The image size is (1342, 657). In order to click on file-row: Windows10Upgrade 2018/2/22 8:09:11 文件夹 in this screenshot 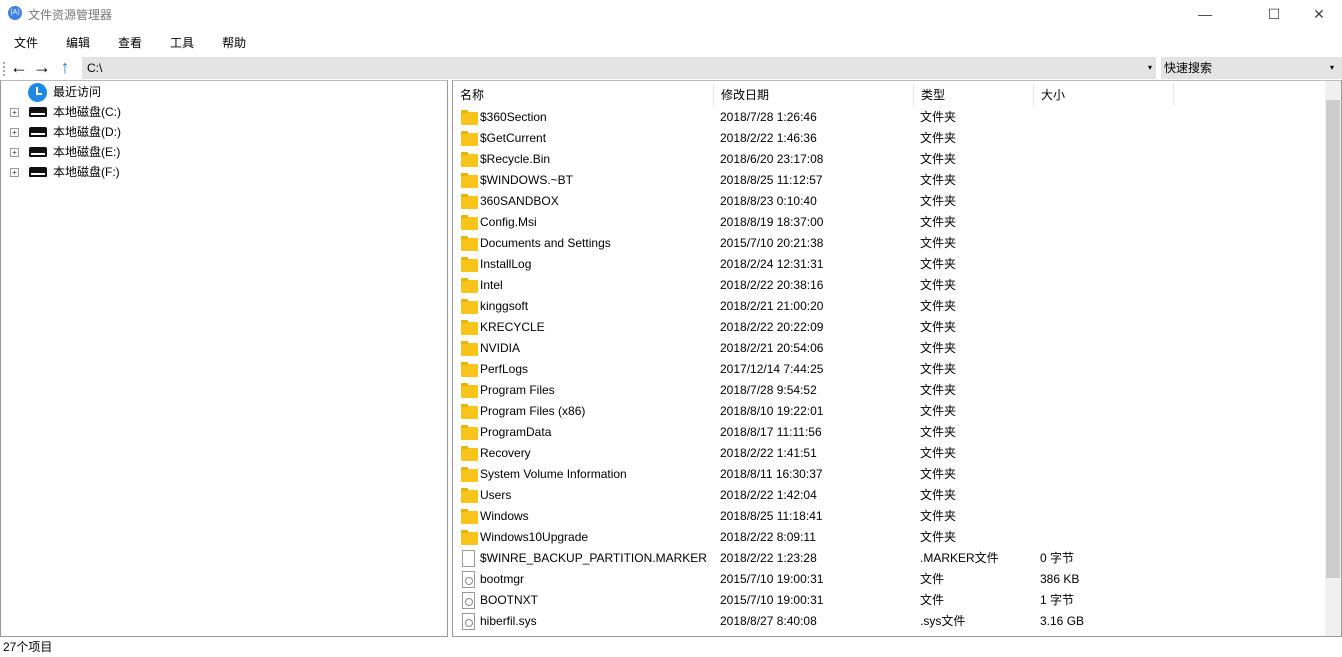, I will do `click(889, 537)`.